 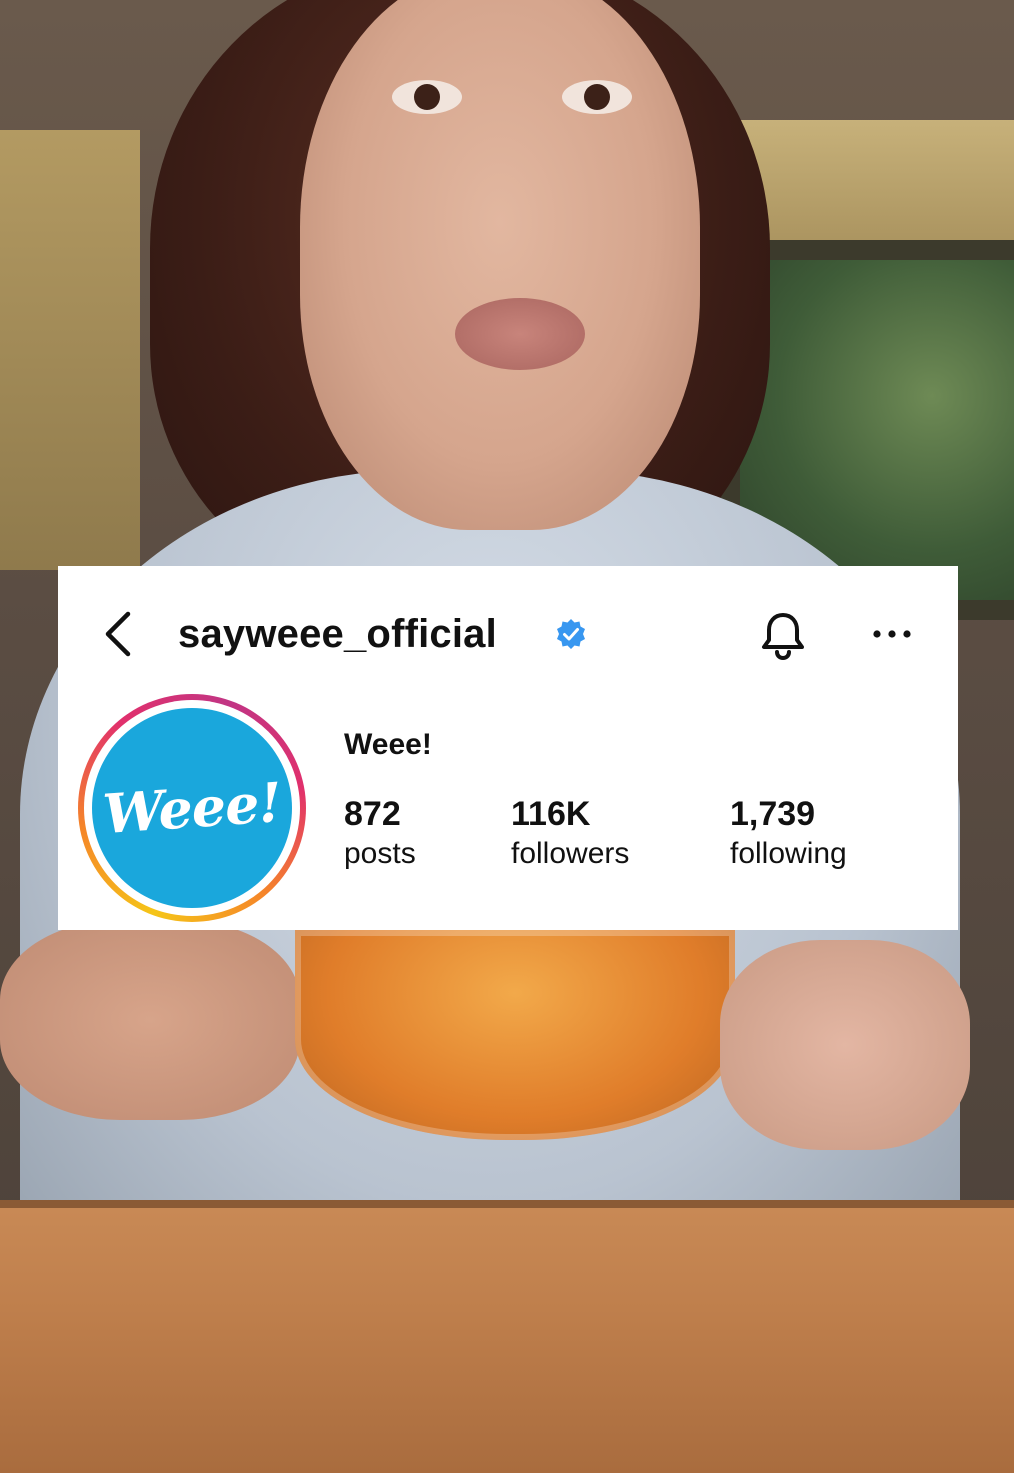 I want to click on following-count: 1,739 following, so click(x=788, y=834).